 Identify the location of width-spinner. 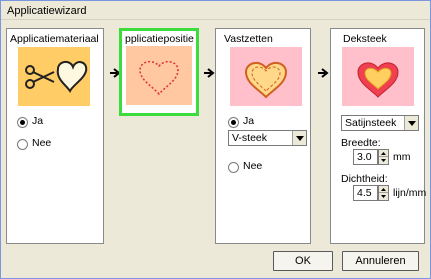
(383, 157).